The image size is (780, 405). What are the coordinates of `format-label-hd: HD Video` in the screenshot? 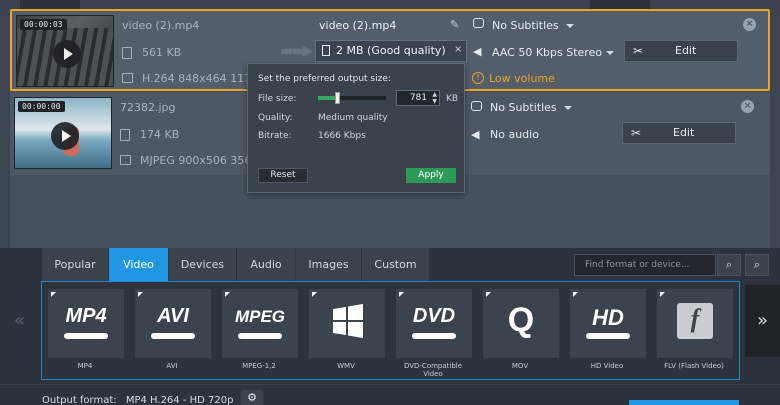 It's located at (607, 366).